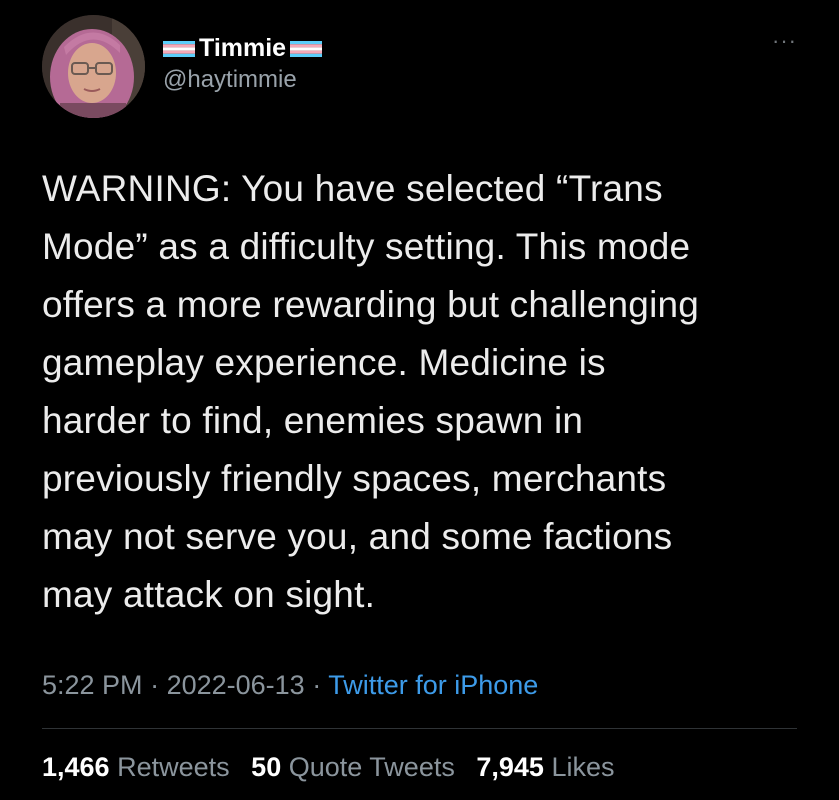 This screenshot has height=800, width=839. I want to click on tweet-text-line: Mode” as a difficulty setting. This mode, so click(366, 246).